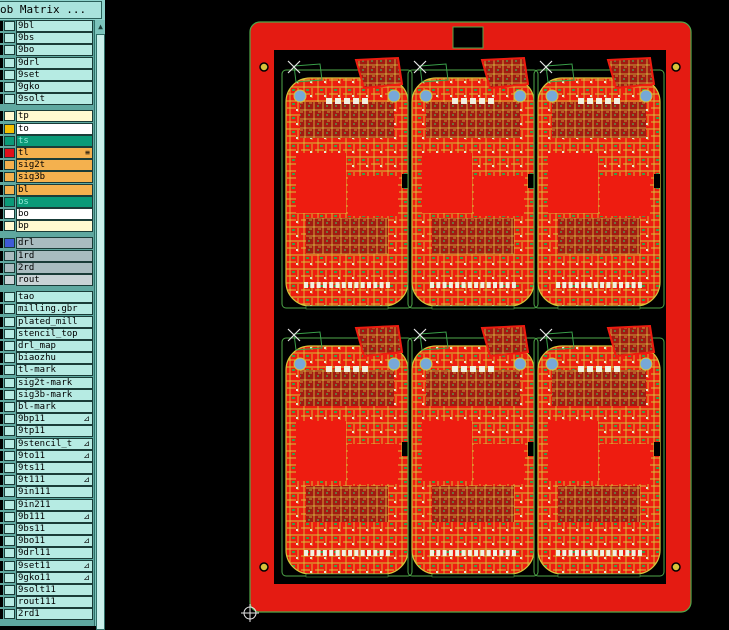 The image size is (729, 630). I want to click on layer-name: 9t111 ⊿, so click(54, 480).